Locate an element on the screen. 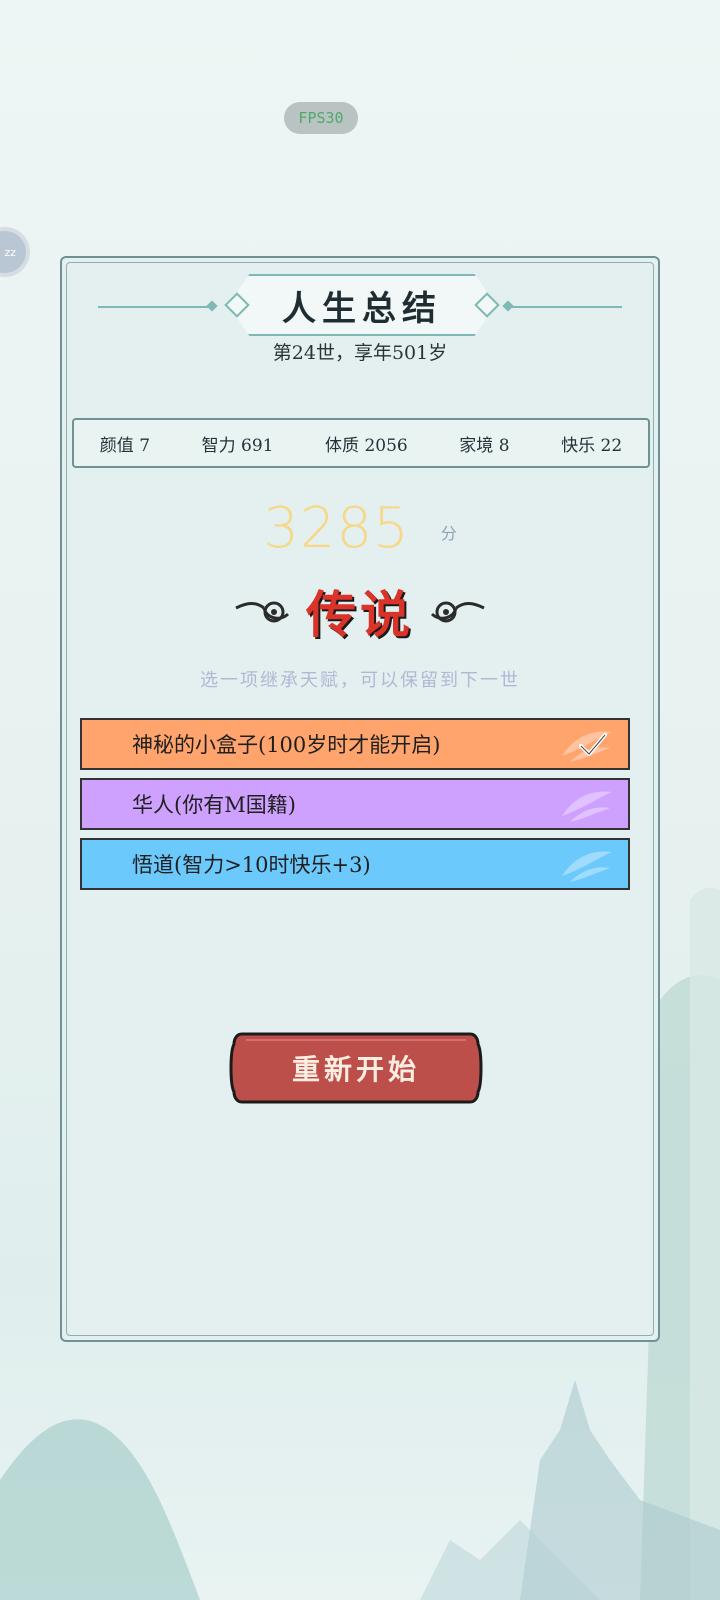 This screenshot has height=1600, width=720. rank-display: 传说 is located at coordinates (360, 611).